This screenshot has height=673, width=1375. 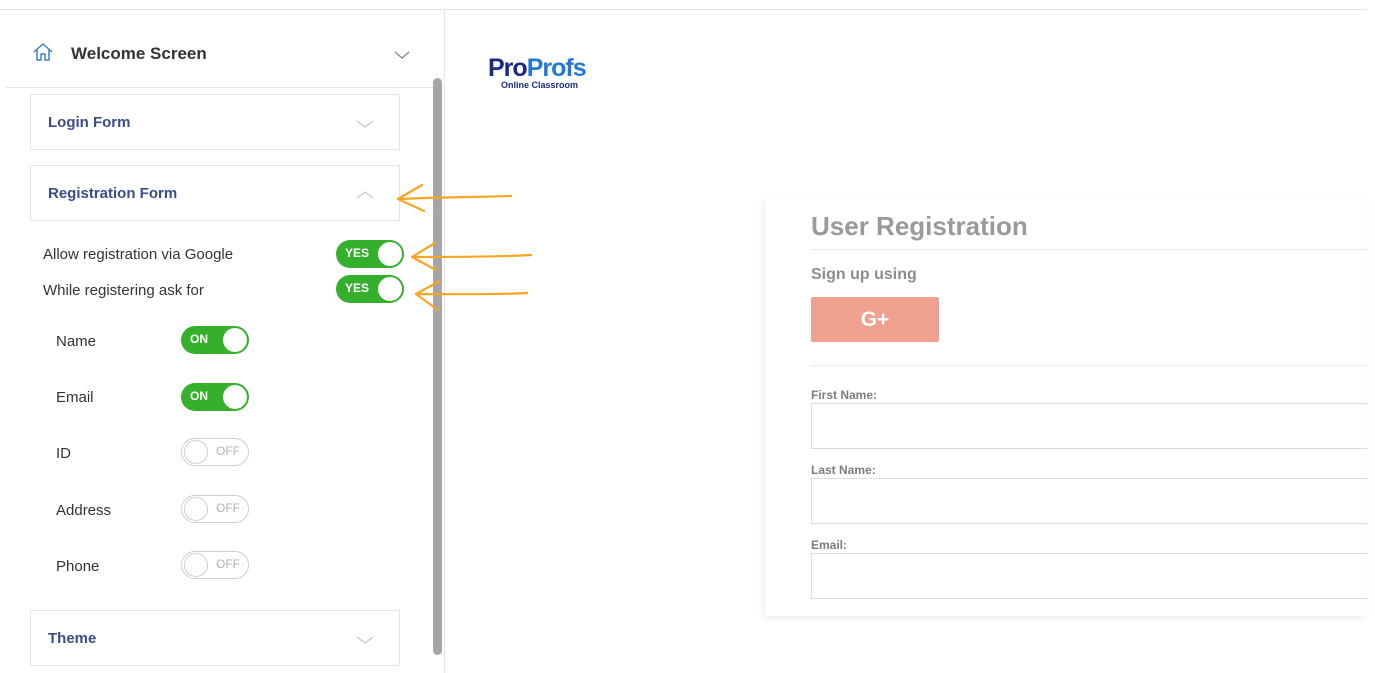 I want to click on google-signup-button: G+, so click(x=875, y=319).